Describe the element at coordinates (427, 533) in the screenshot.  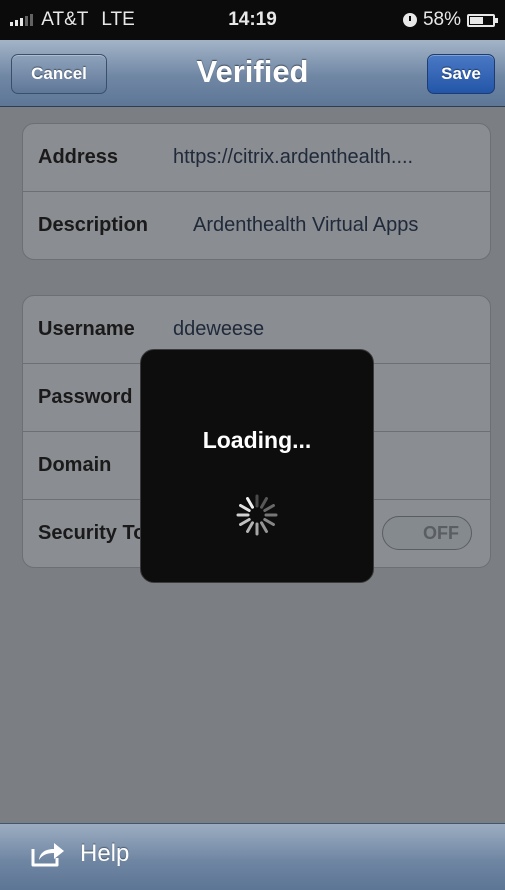
I see `security-token-toggle: OFF` at that location.